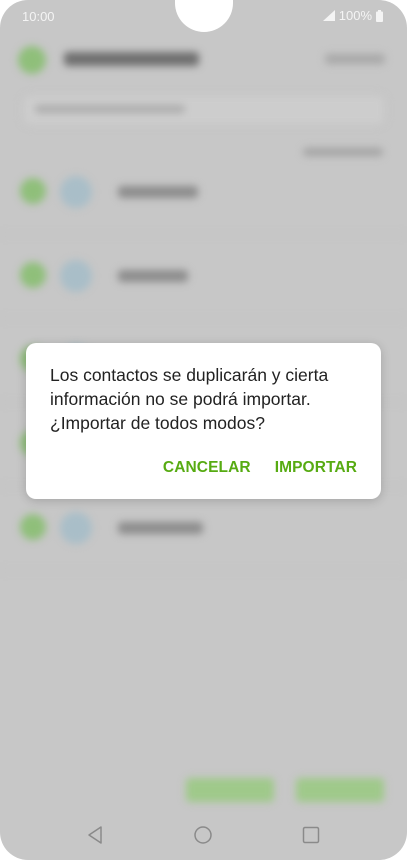 The height and width of the screenshot is (860, 407). What do you see at coordinates (32, 60) in the screenshot?
I see `select-all-checkbox` at bounding box center [32, 60].